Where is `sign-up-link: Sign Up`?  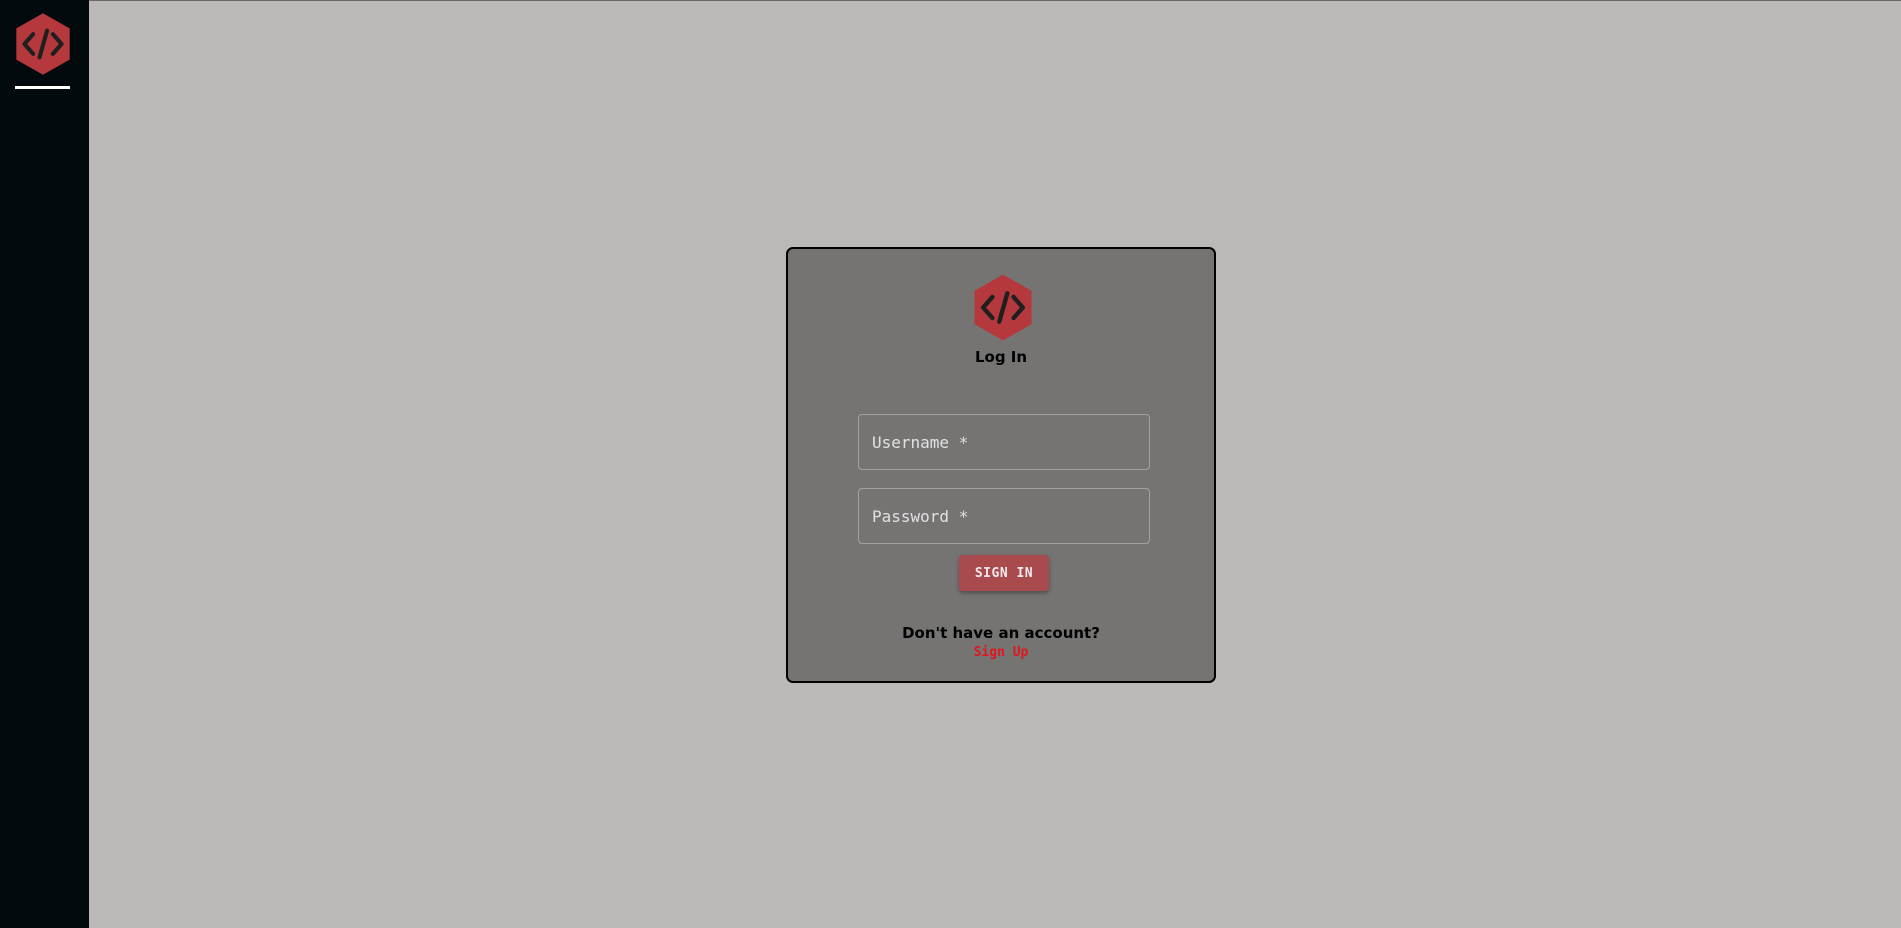 sign-up-link: Sign Up is located at coordinates (1001, 652).